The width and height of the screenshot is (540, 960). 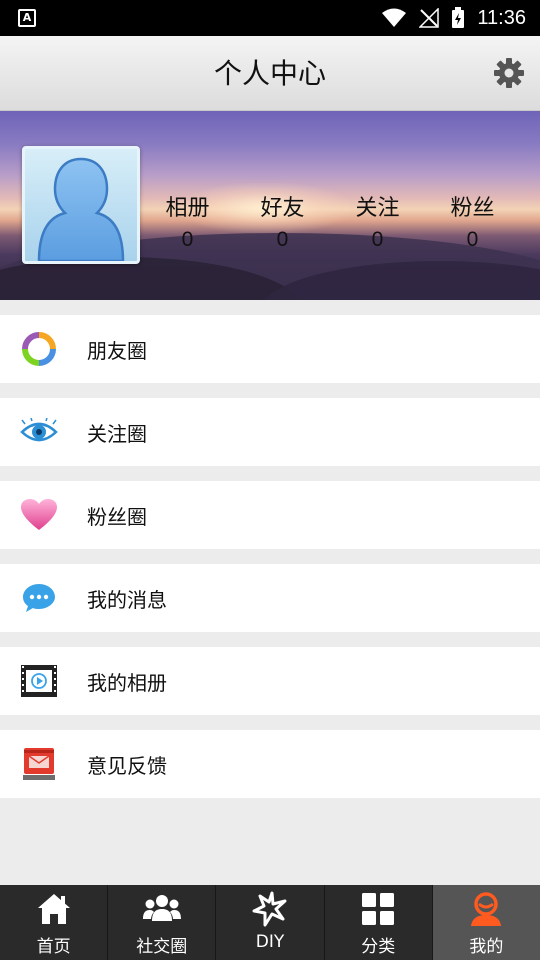 I want to click on stat-following: 关注 0, so click(x=377, y=228).